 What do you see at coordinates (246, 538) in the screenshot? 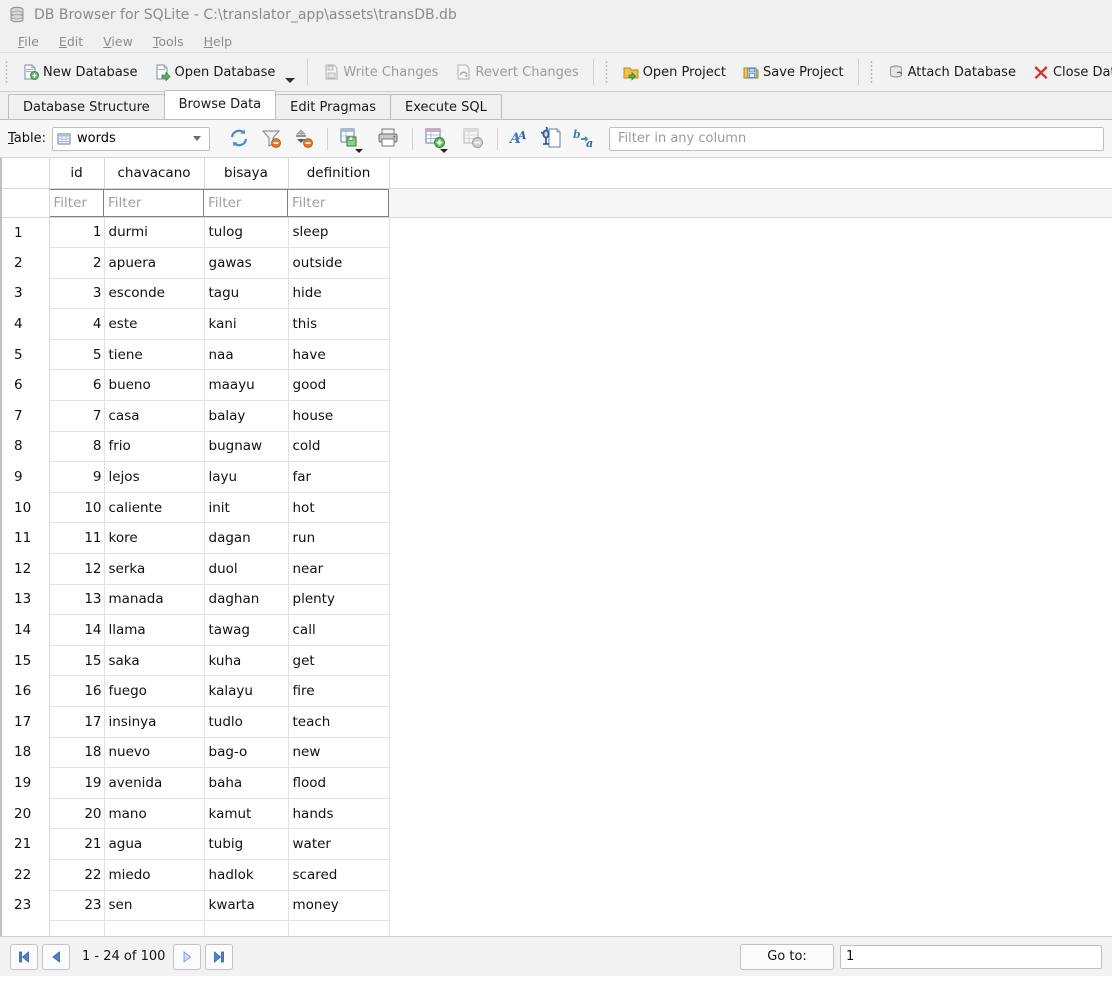
I see `cell-bisaya: dagan` at bounding box center [246, 538].